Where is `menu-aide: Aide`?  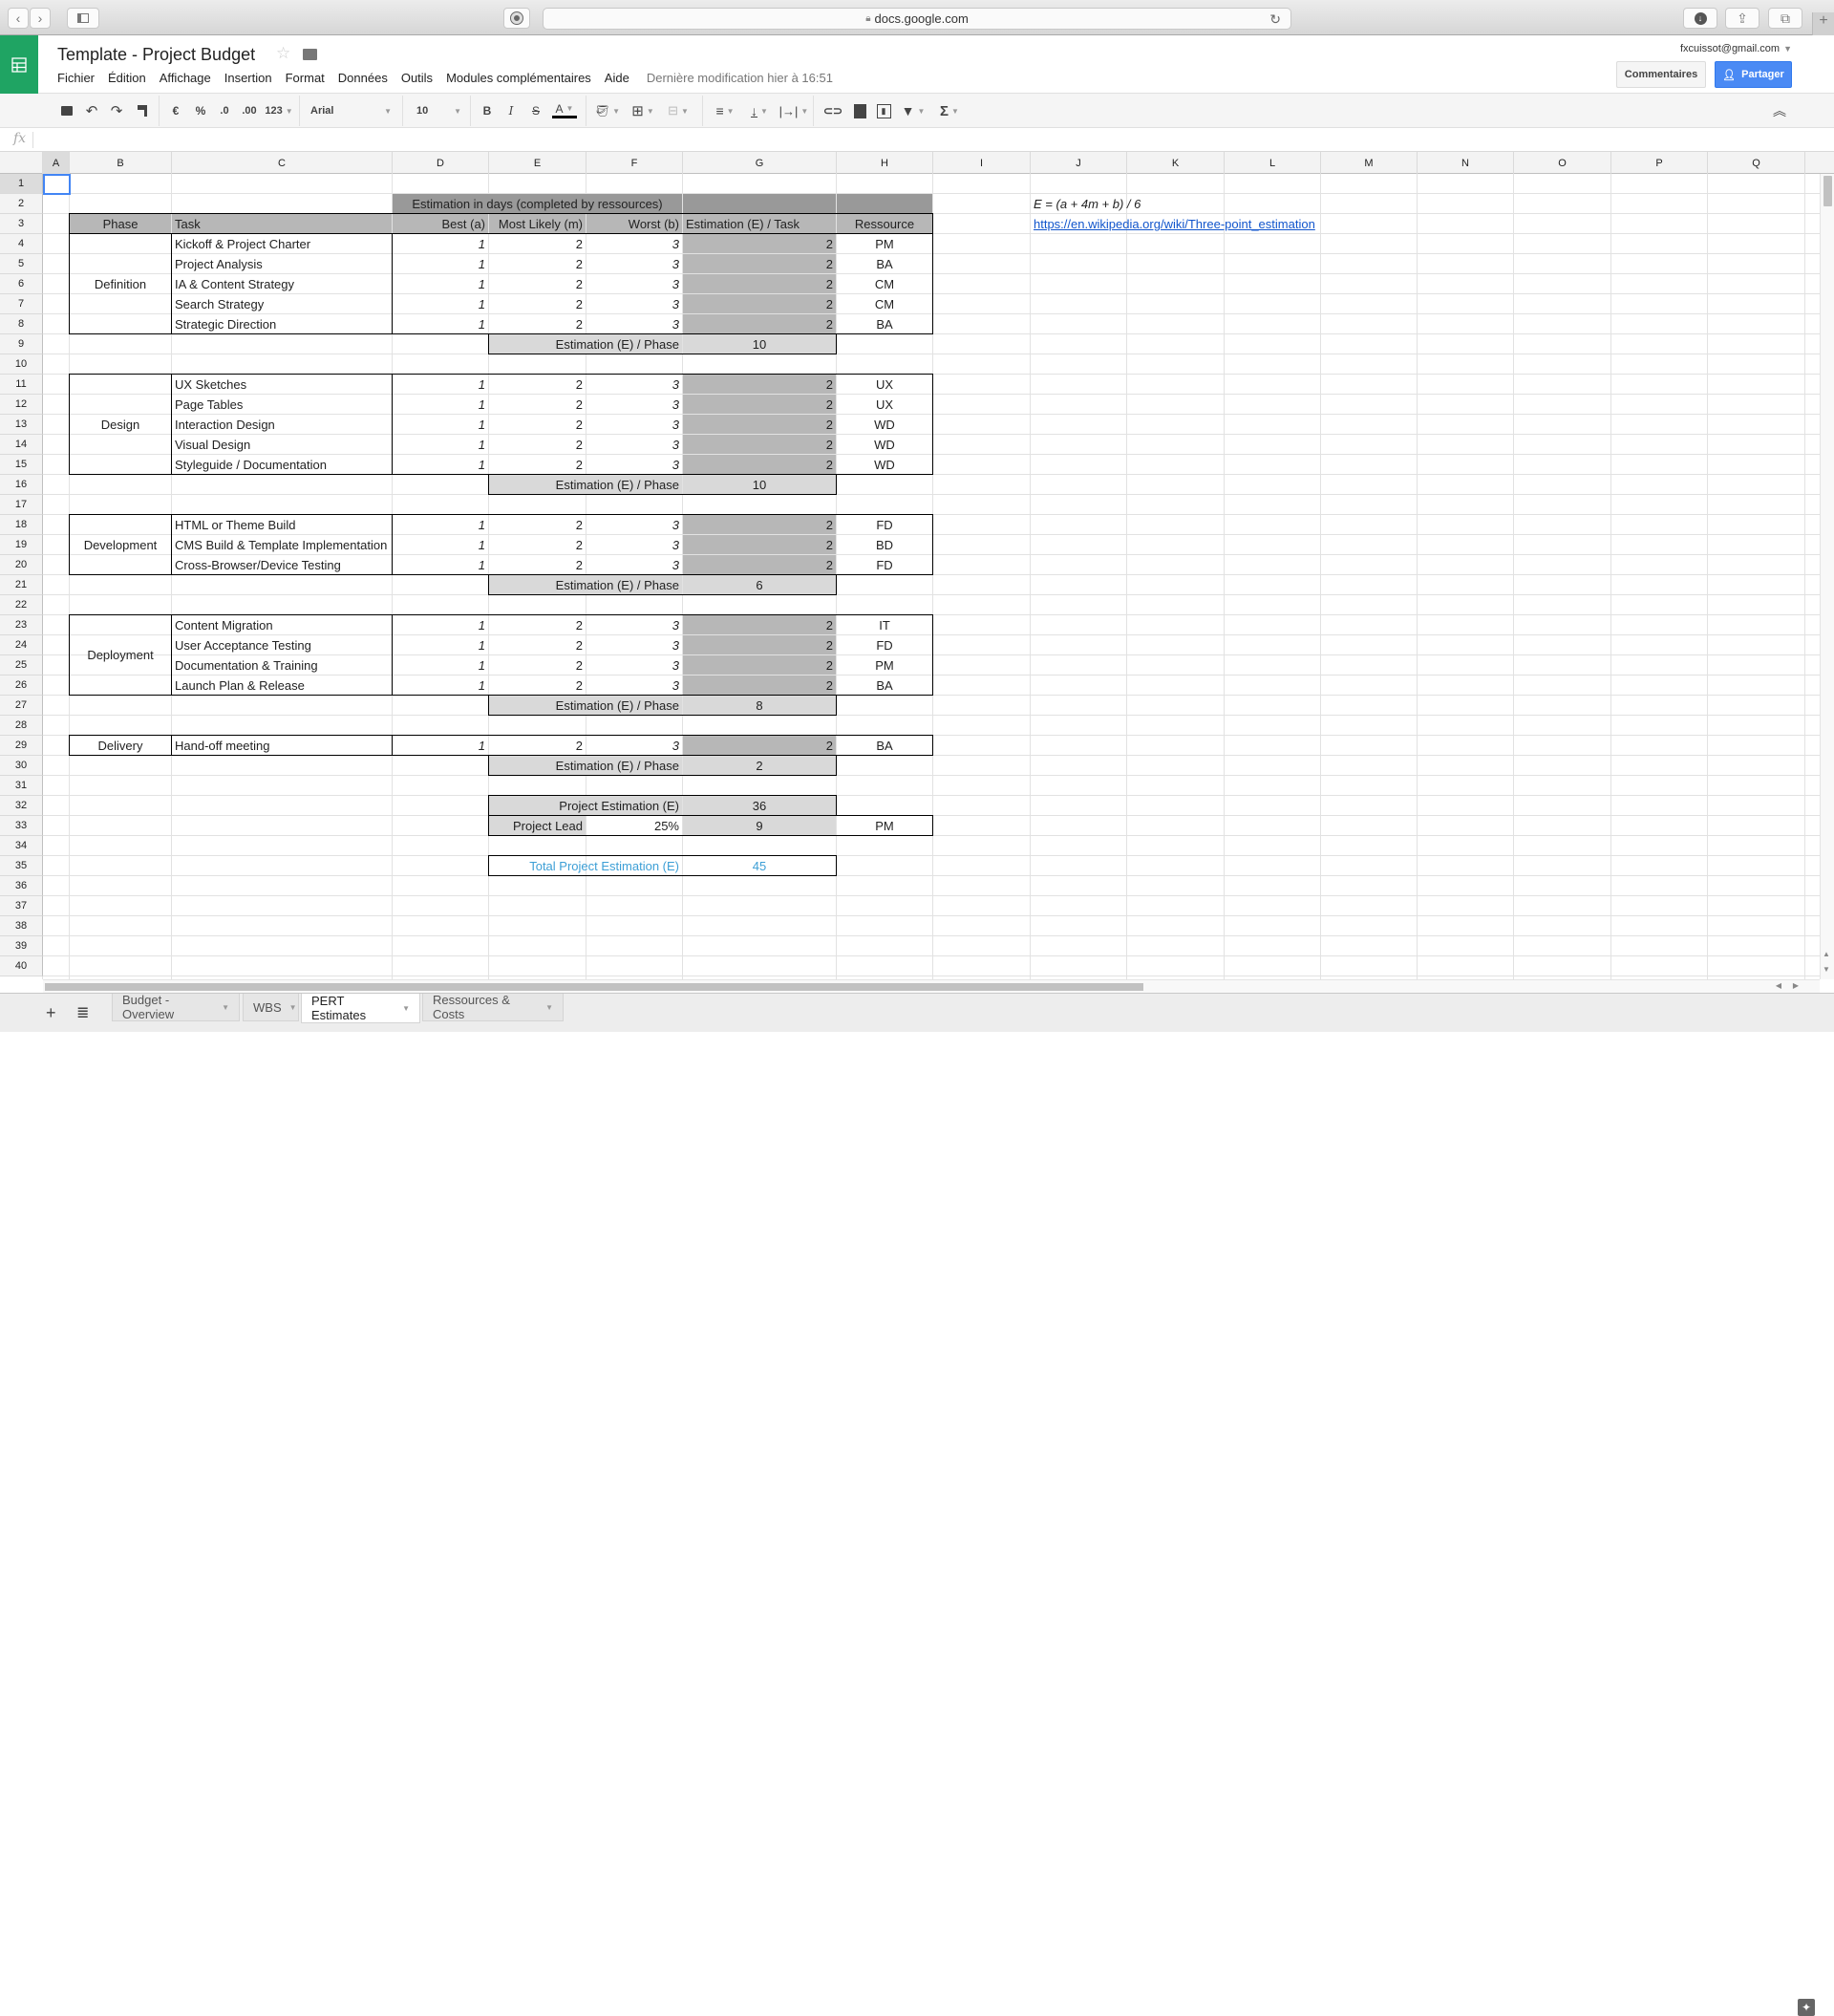
menu-aide: Aide is located at coordinates (617, 78).